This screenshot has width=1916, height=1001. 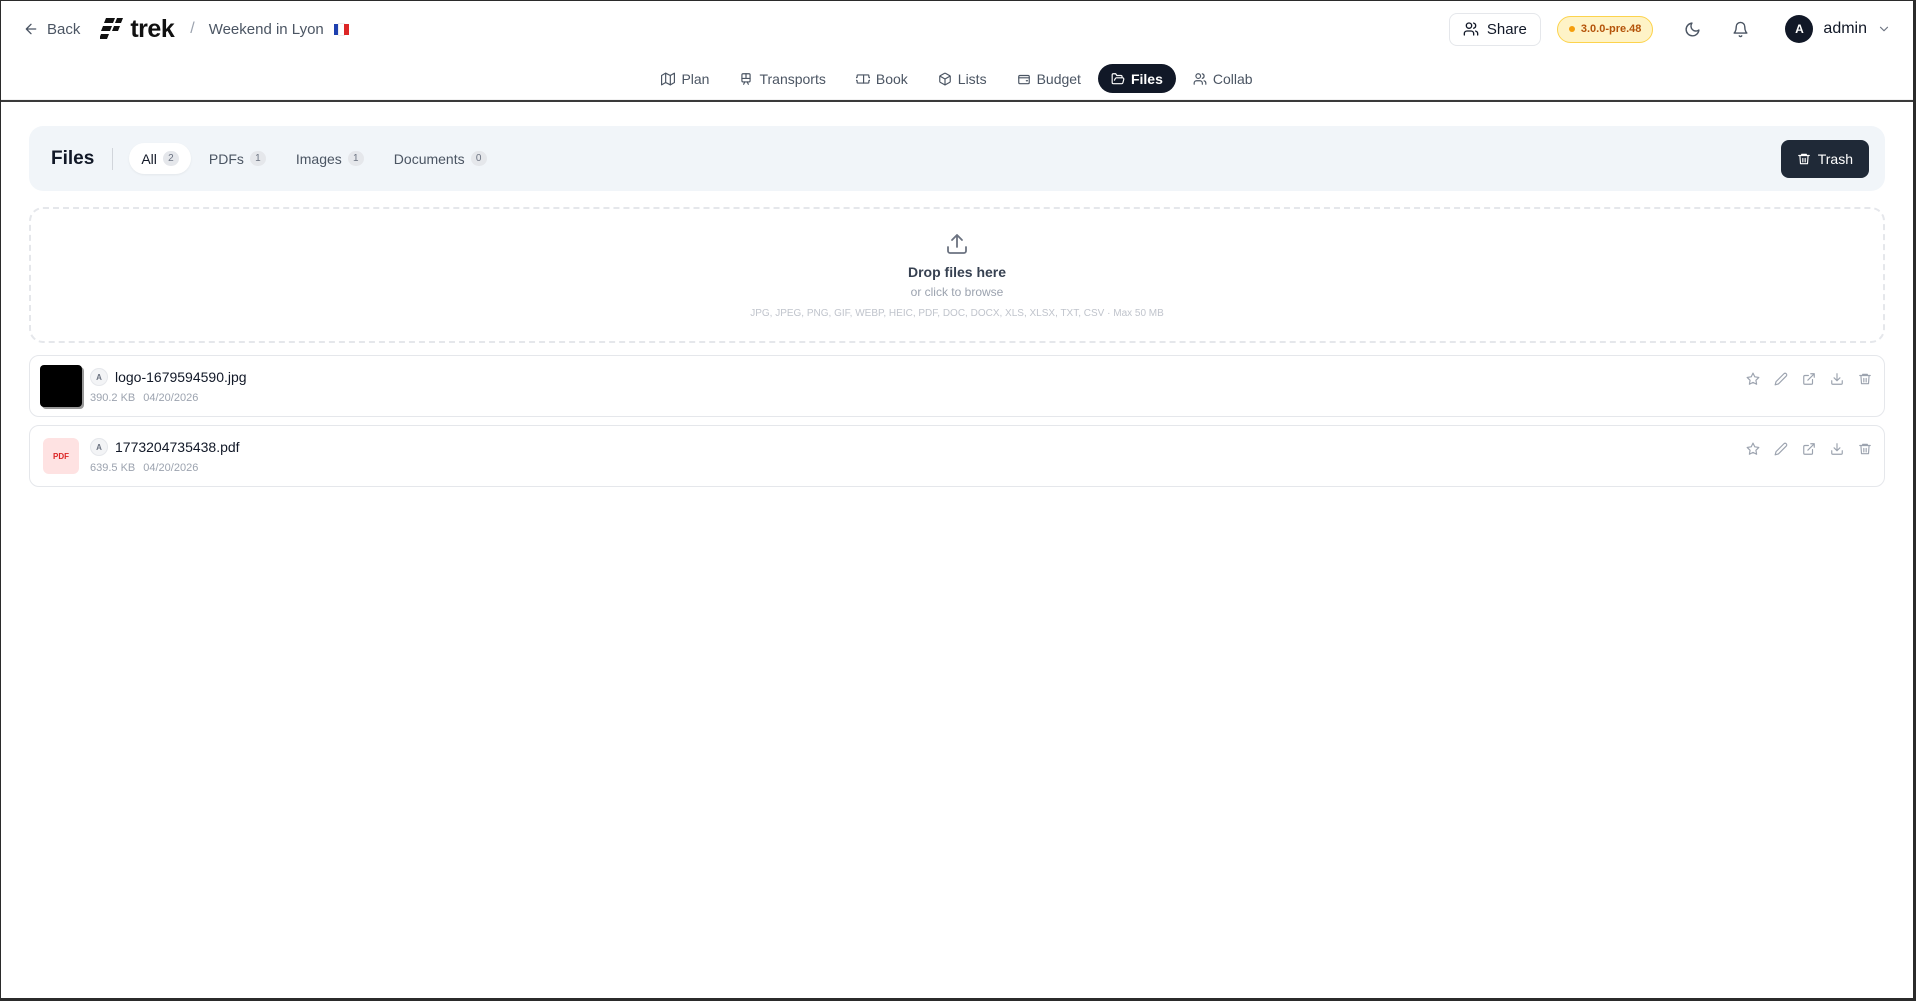 I want to click on tab-label: Plan, so click(x=695, y=78).